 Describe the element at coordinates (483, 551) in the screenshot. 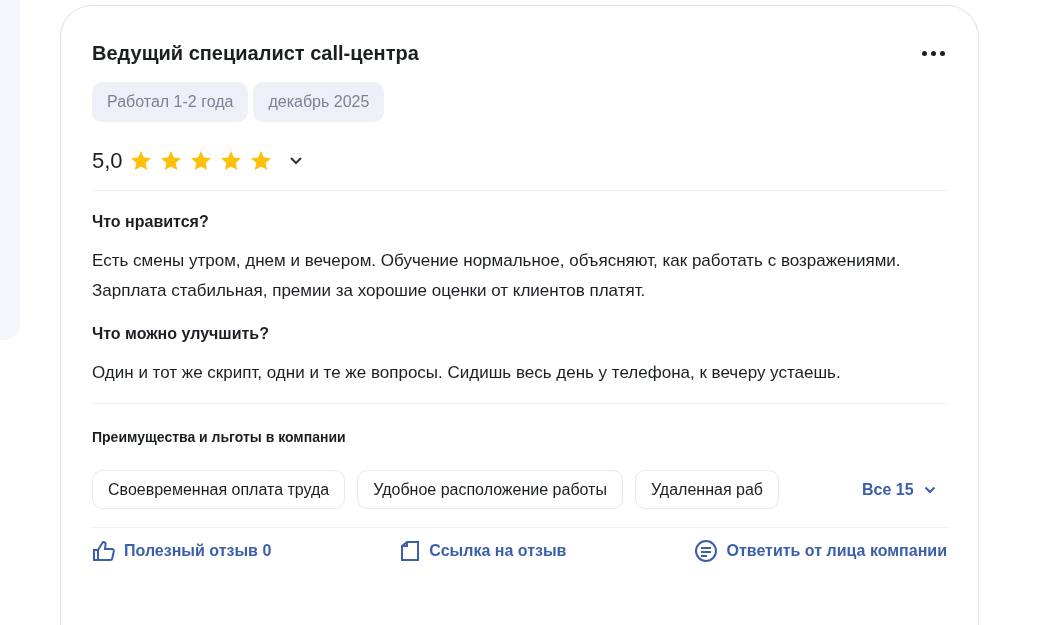

I see `action-link: Ссылка на отзыв` at that location.